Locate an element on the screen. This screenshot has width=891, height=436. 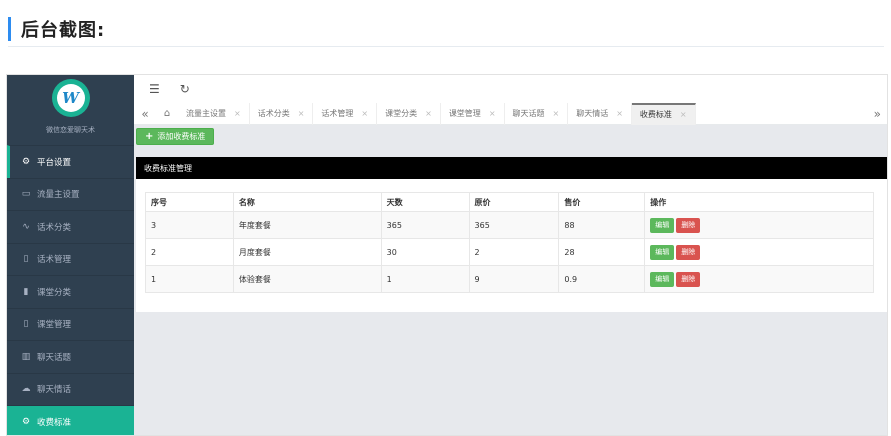
sidebar-item-1: ▭ 流量主设置 is located at coordinates (70, 194).